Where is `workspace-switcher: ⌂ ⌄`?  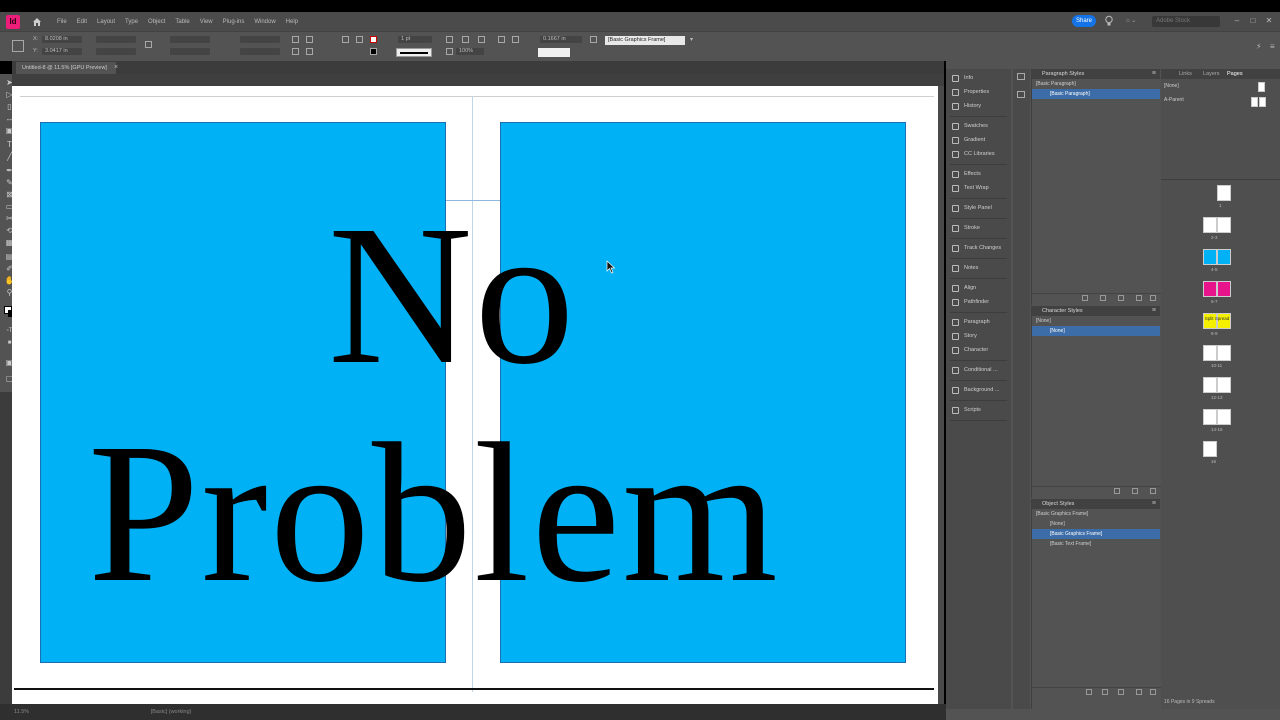
workspace-switcher: ⌂ ⌄ is located at coordinates (1131, 20).